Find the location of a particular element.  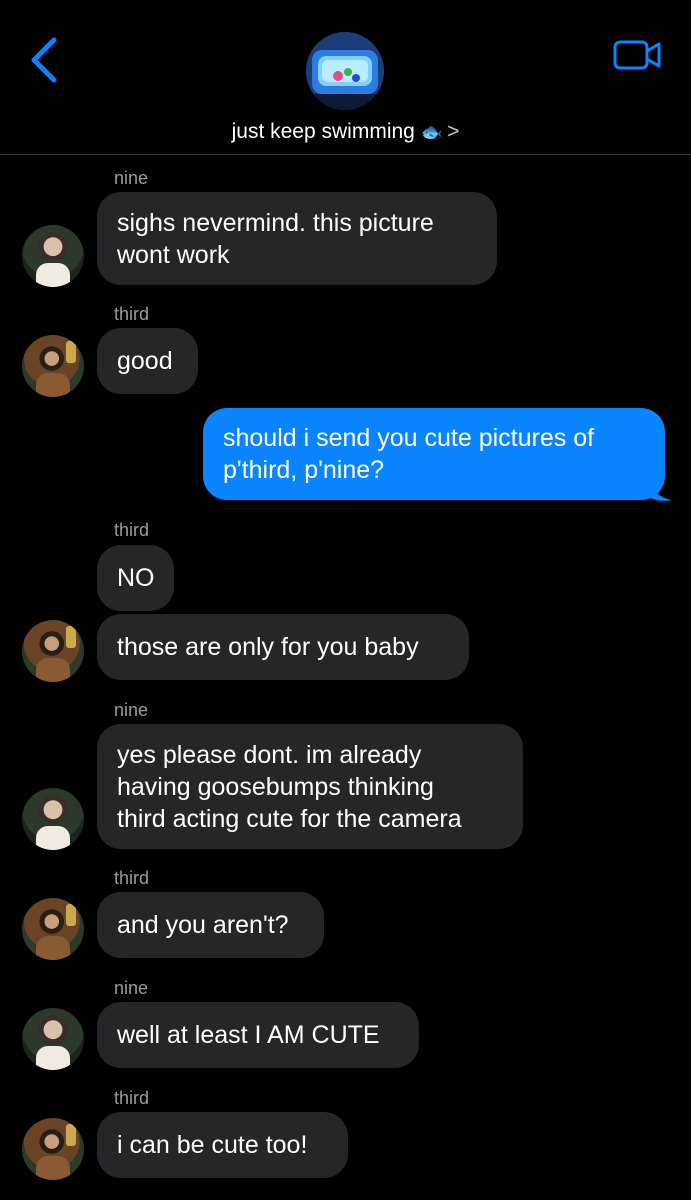

message-bubble: NO is located at coordinates (135, 578).